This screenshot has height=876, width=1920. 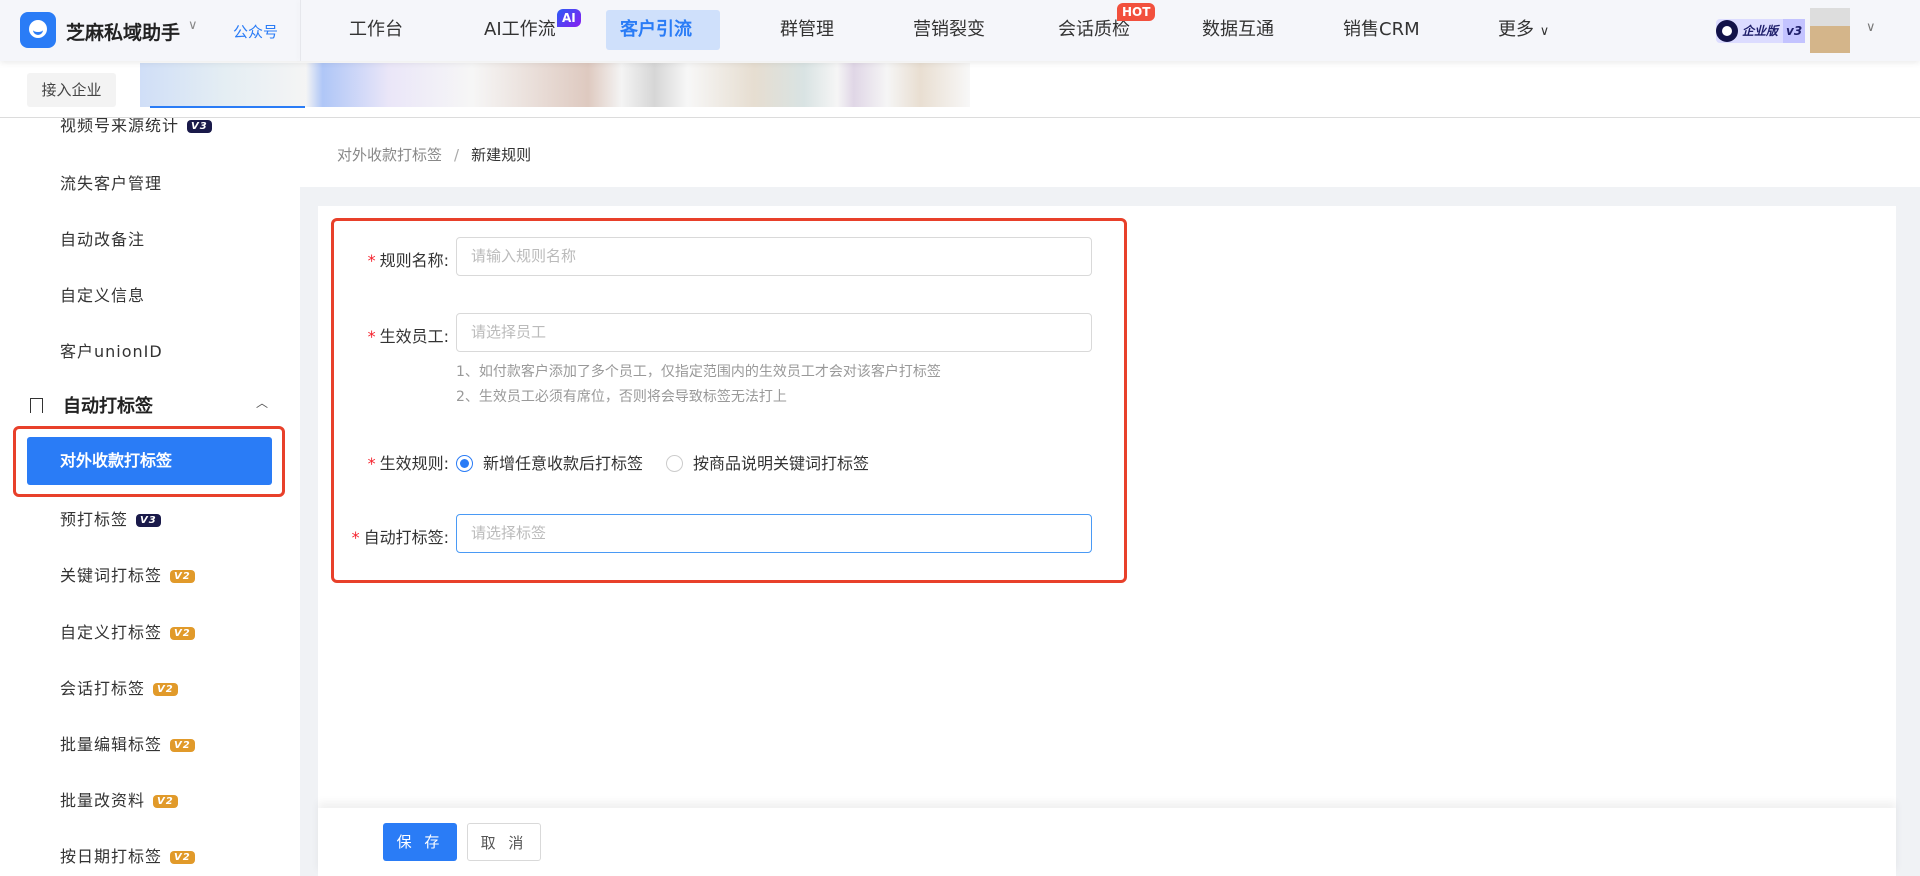 What do you see at coordinates (111, 856) in the screenshot?
I see `sidebar-item-label: 按日期打标签` at bounding box center [111, 856].